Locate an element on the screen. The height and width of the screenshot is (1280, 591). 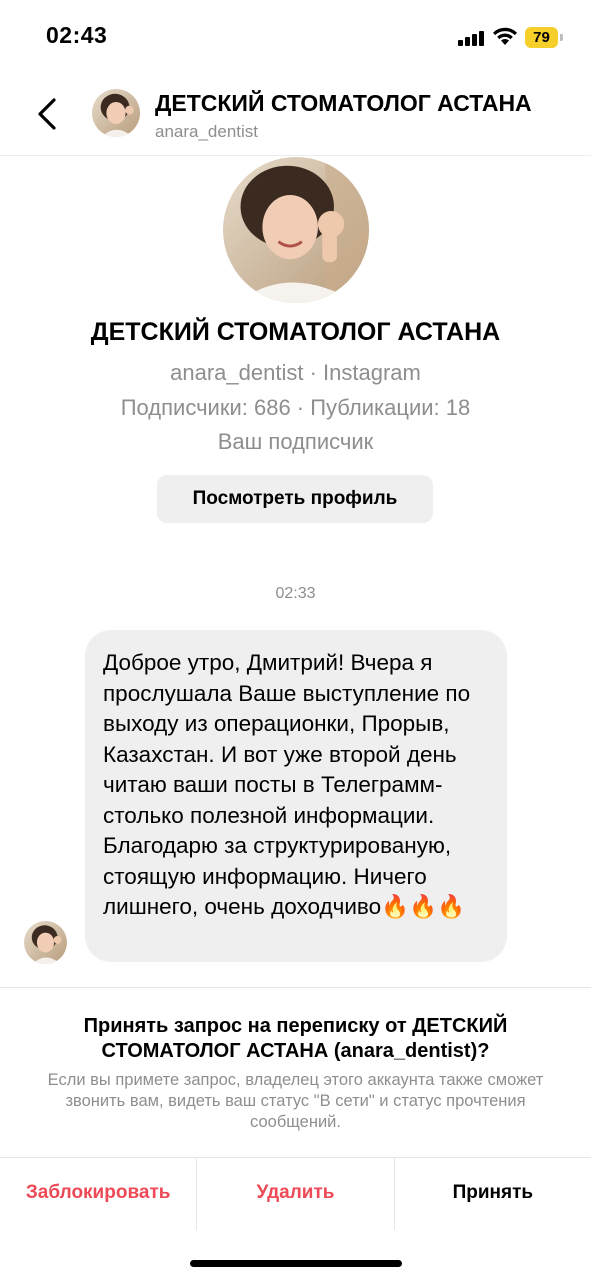
home-indicator is located at coordinates (296, 1263).